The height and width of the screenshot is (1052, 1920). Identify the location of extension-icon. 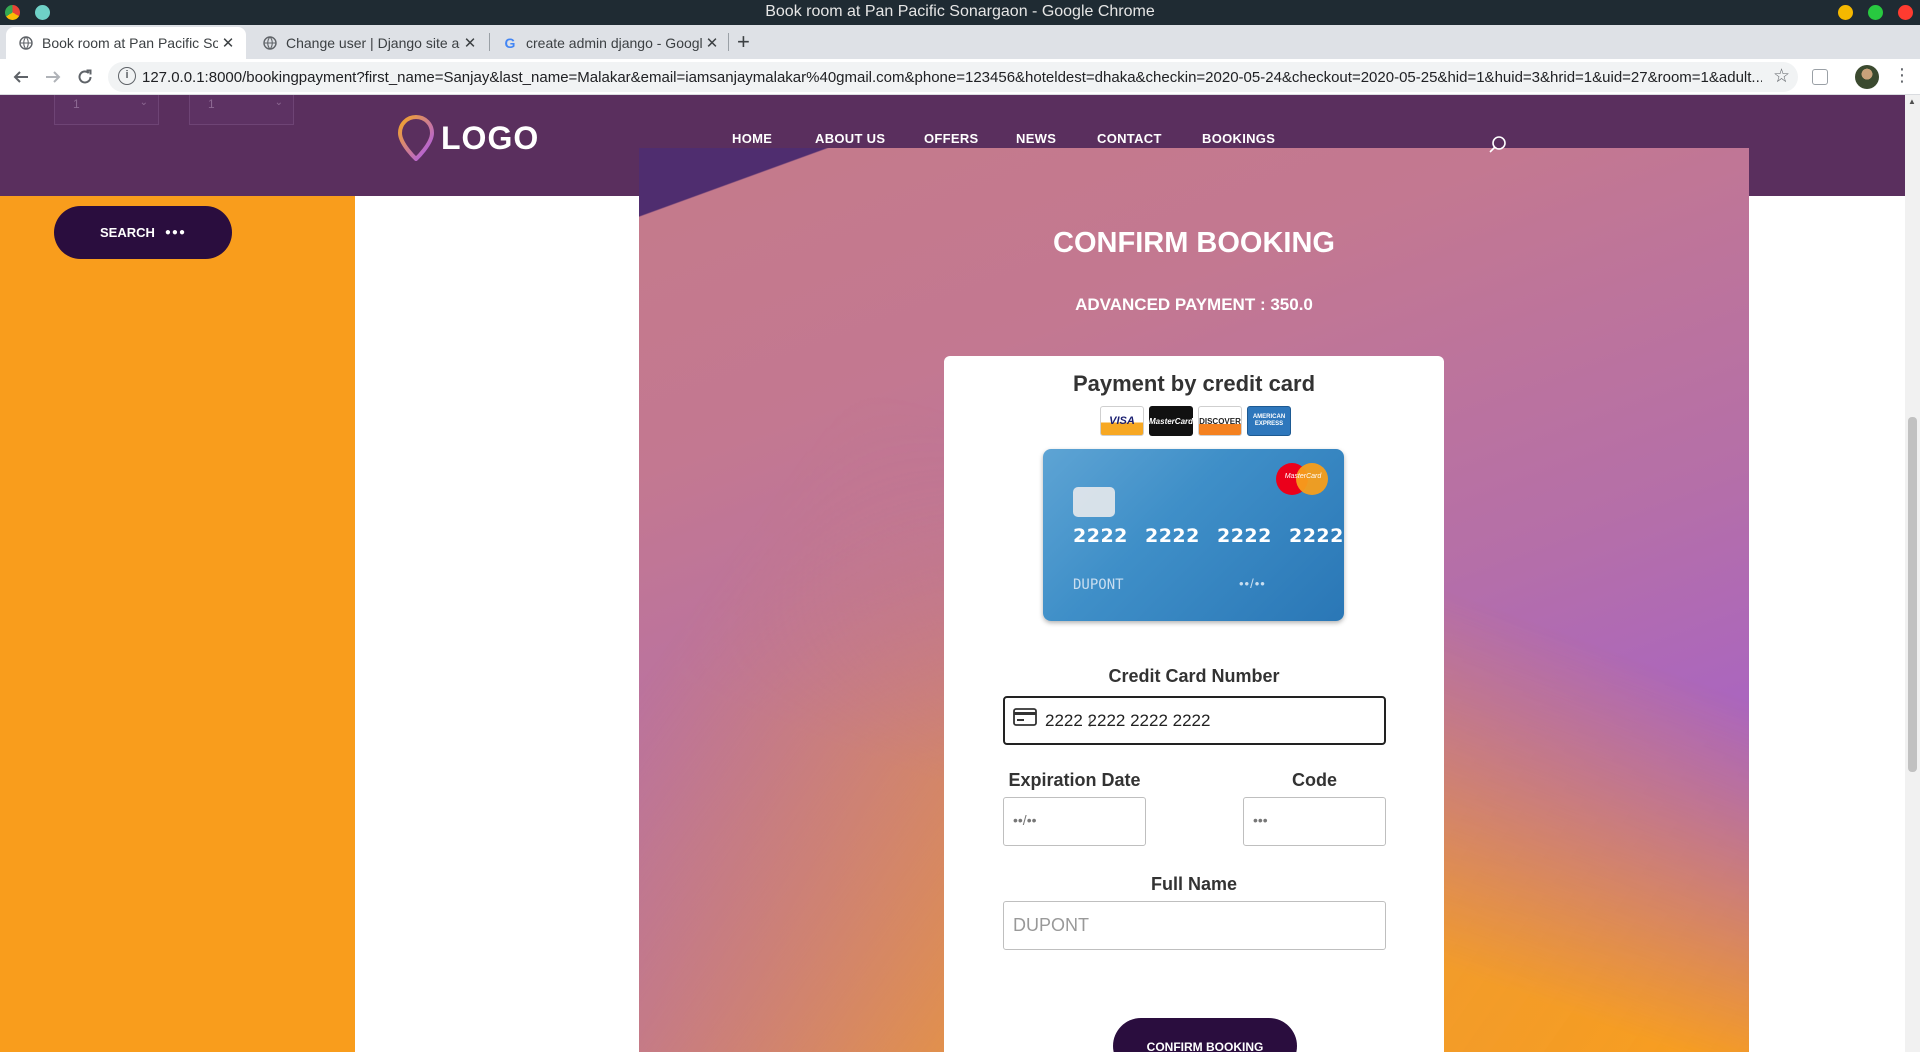
(1820, 77).